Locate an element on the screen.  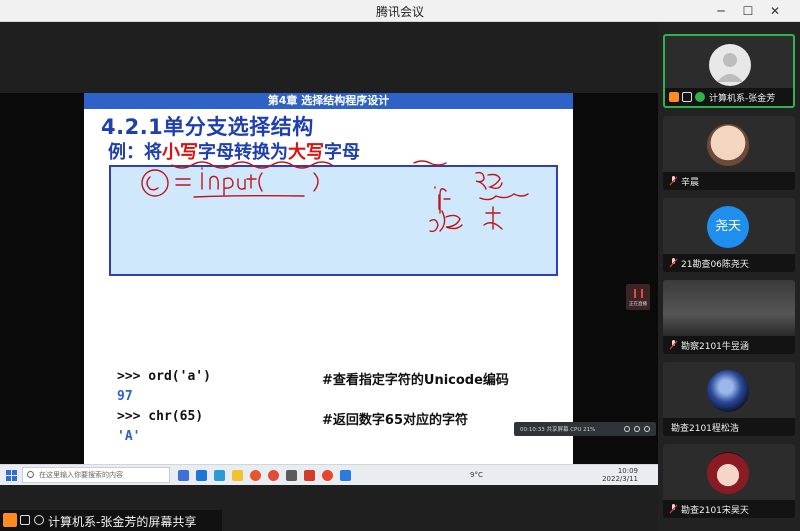
screen-share-bar: 计算机系-张金芳的屏幕共享 is located at coordinates (111, 520).